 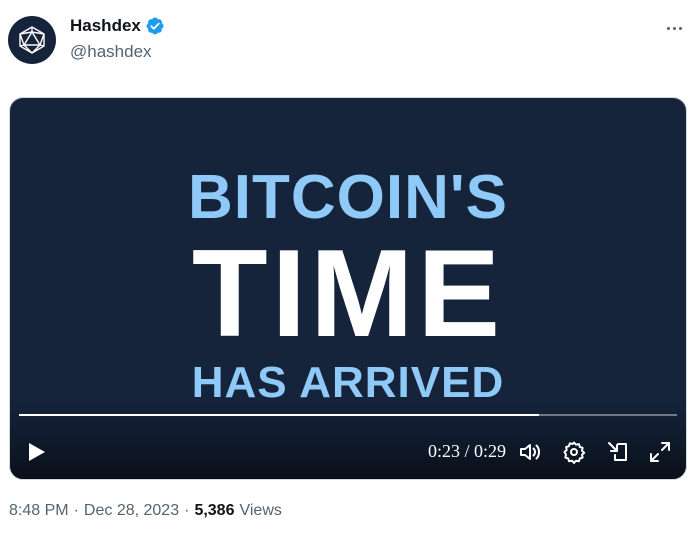 What do you see at coordinates (155, 26) in the screenshot?
I see `verified-badge-icon` at bounding box center [155, 26].